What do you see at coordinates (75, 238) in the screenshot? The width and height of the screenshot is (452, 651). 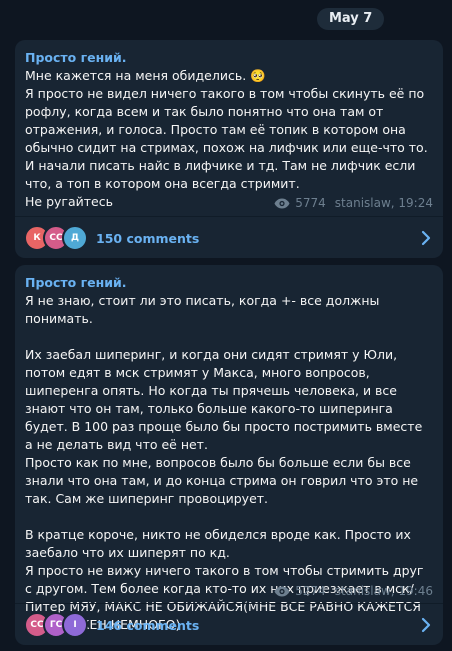 I see `avatar: Д` at bounding box center [75, 238].